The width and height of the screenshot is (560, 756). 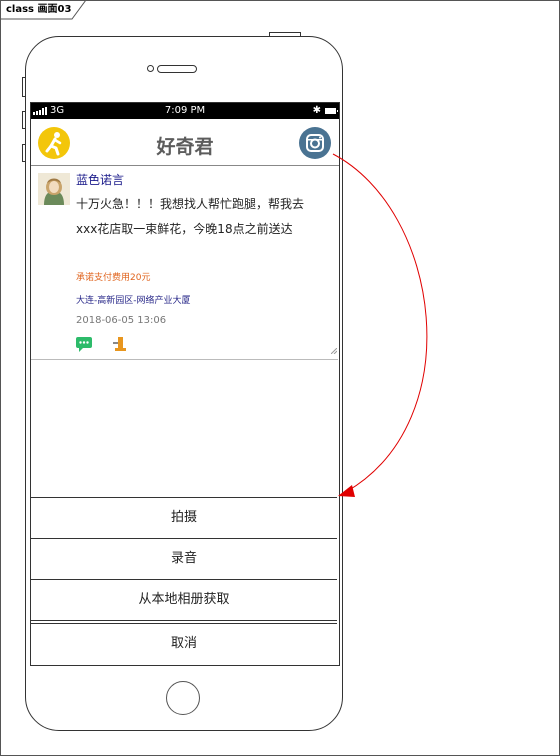 What do you see at coordinates (177, 69) in the screenshot?
I see `earpiece-speaker` at bounding box center [177, 69].